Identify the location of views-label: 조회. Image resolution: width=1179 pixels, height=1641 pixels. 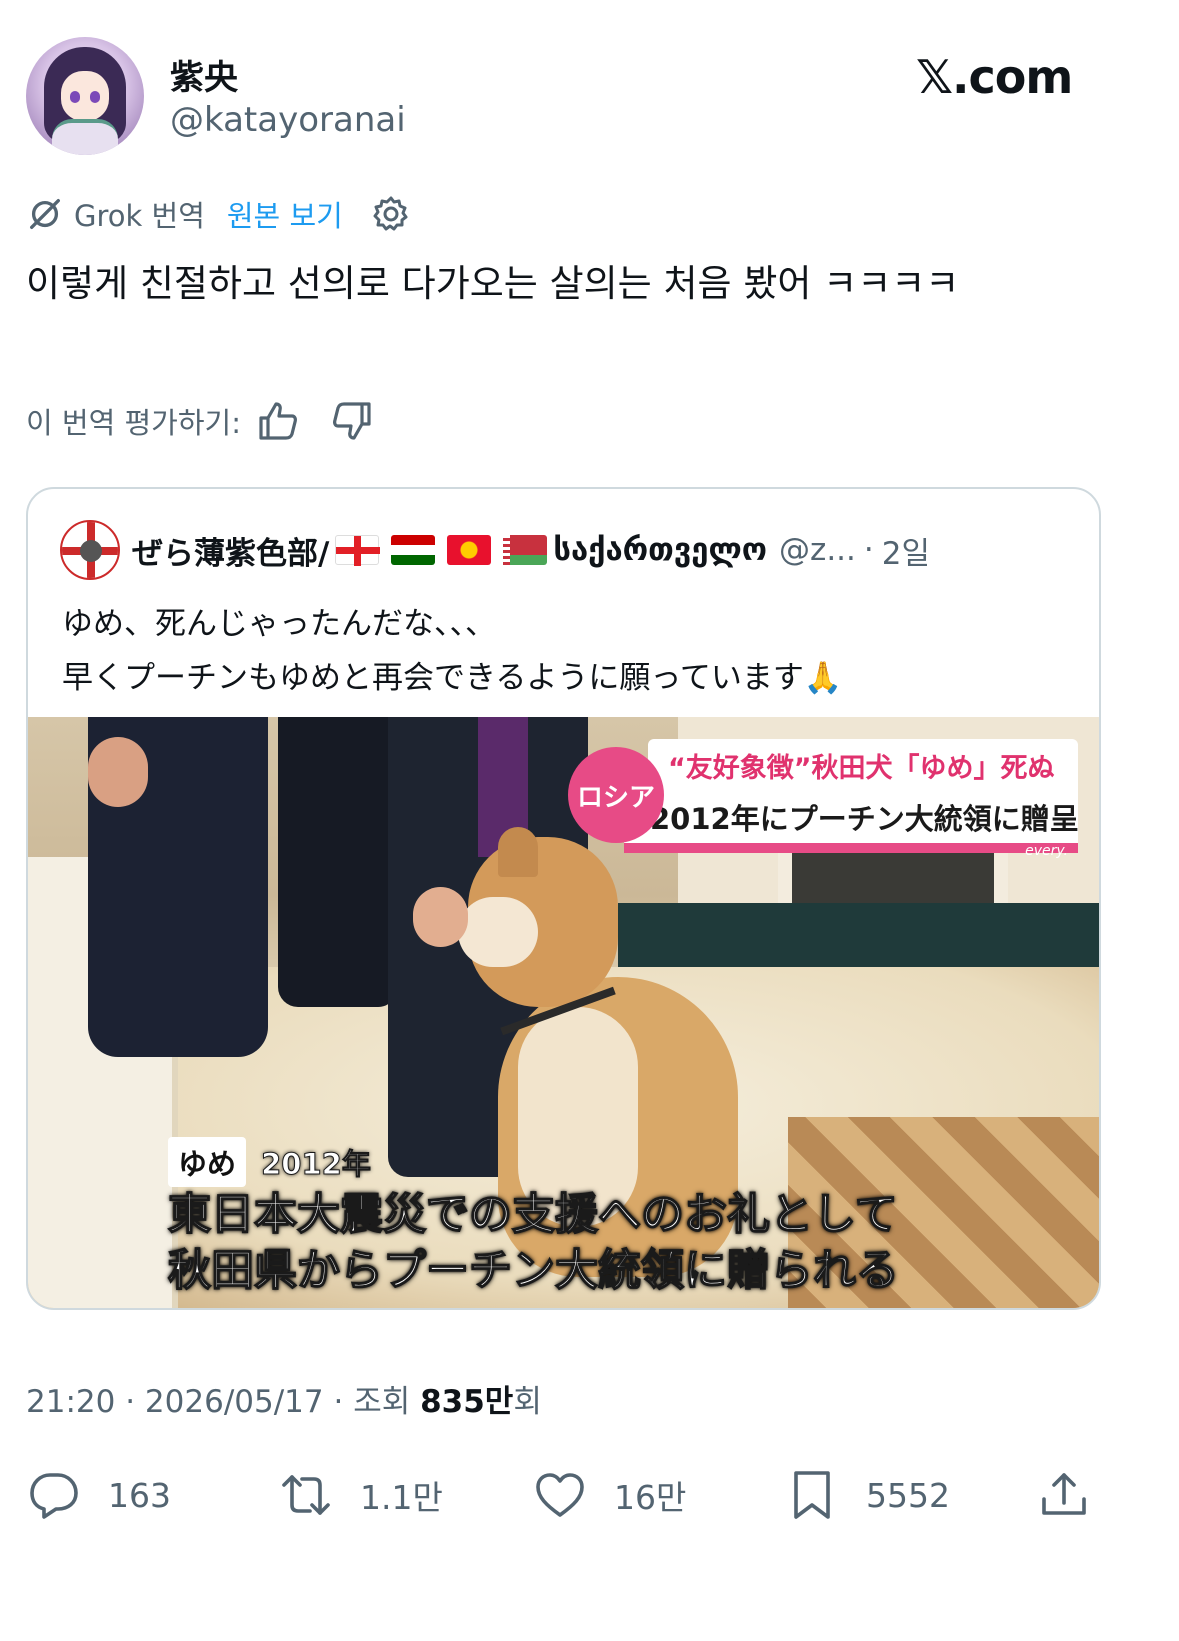
(382, 1402).